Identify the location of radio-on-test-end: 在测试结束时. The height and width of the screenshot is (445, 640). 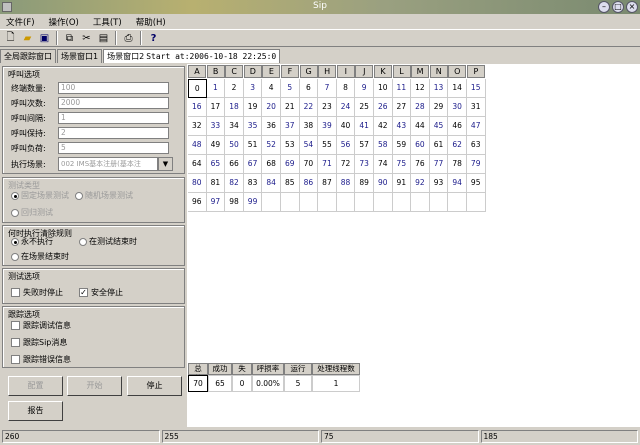
(108, 241).